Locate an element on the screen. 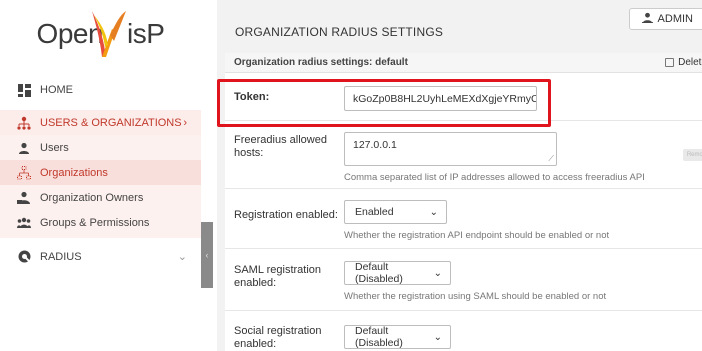 The width and height of the screenshot is (702, 351). freeradius-hosts-textarea: 127.0.0.1 ⟋ is located at coordinates (450, 149).